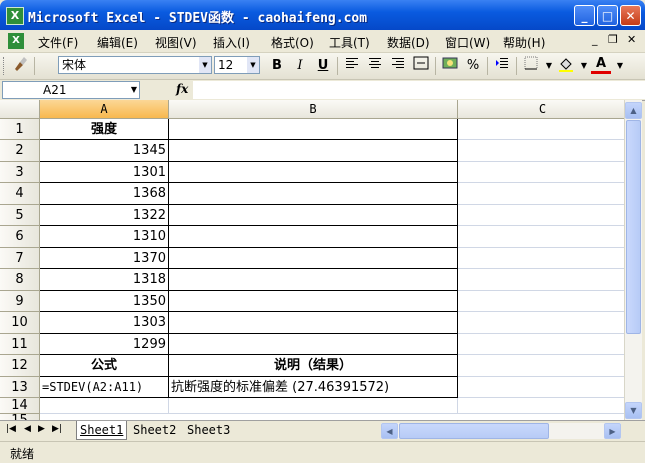  I want to click on maximize-button: □, so click(607, 15).